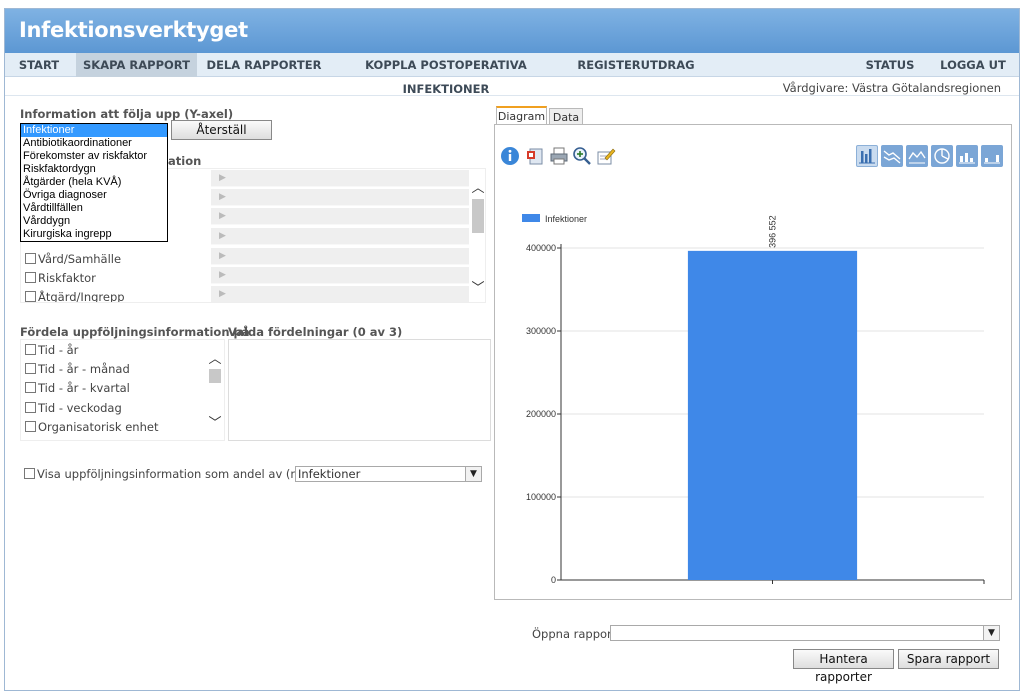 The height and width of the screenshot is (691, 1024). What do you see at coordinates (973, 65) in the screenshot?
I see `nav-logga-ut: LOGGA UT` at bounding box center [973, 65].